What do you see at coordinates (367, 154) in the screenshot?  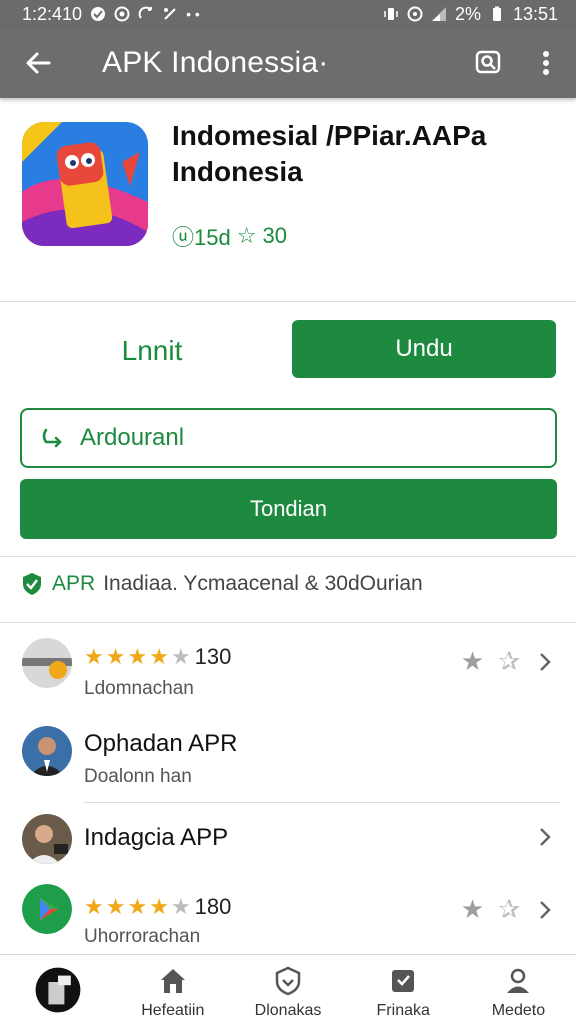 I see `app-name: Indomesial /PPiar.AAPa Indonesia` at bounding box center [367, 154].